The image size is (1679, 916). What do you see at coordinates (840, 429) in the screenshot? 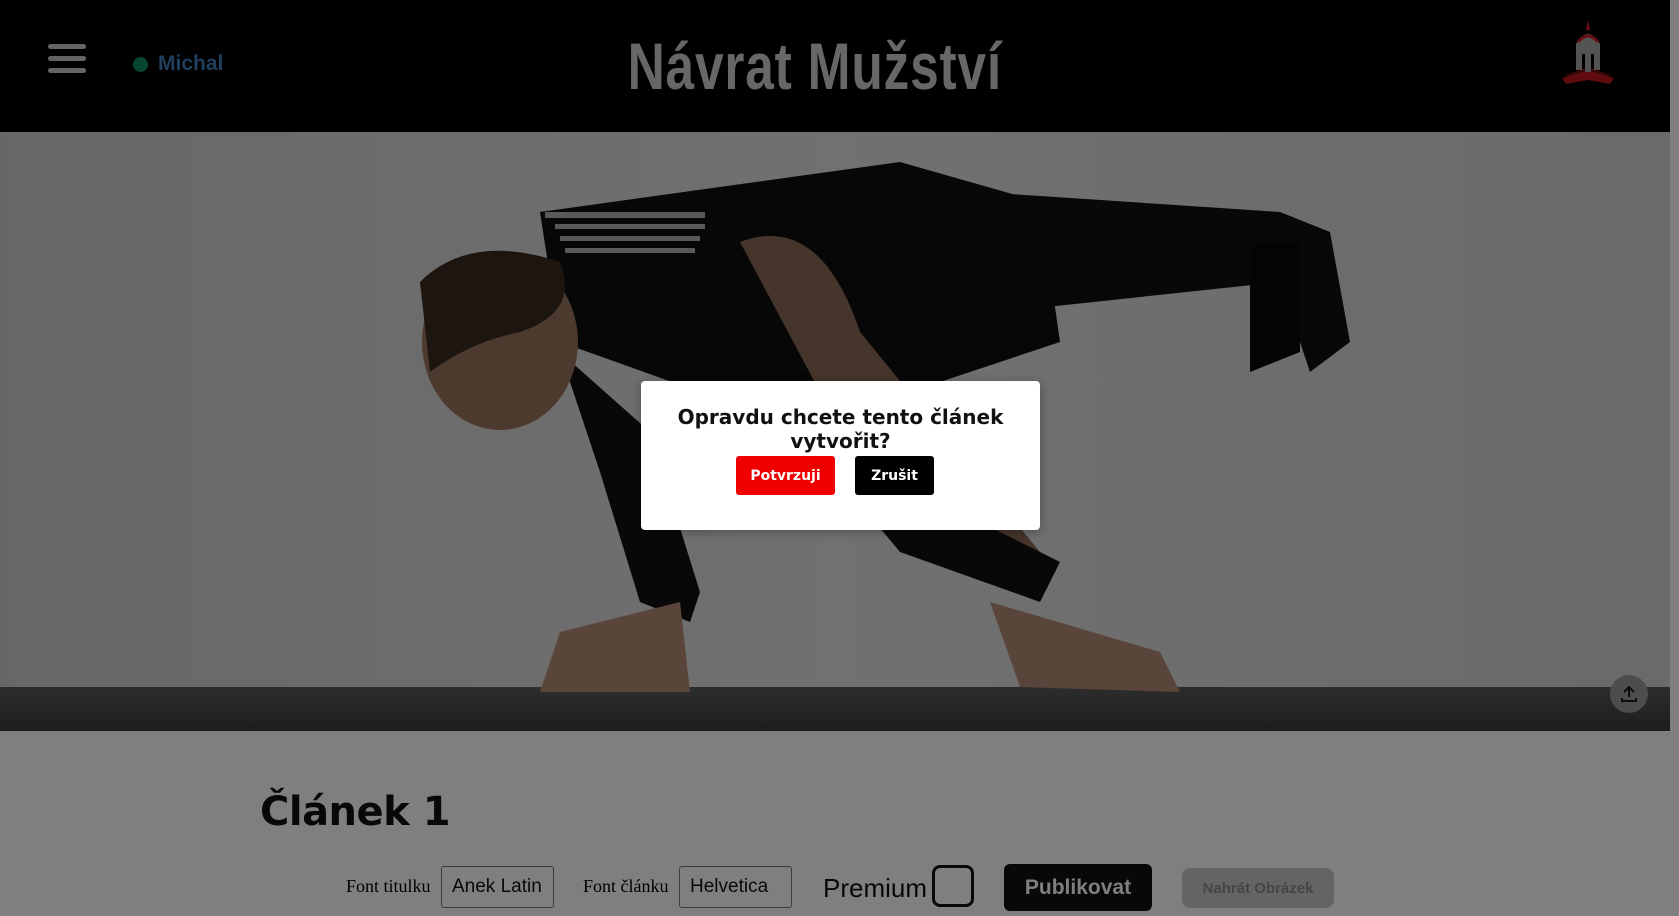
I see `confirm-question: Opravdu chcete tento článek vytvořit?` at bounding box center [840, 429].